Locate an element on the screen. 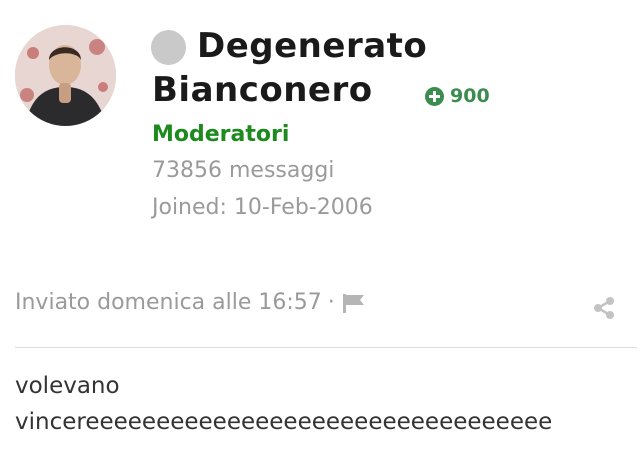  plus-circle-icon is located at coordinates (434, 96).